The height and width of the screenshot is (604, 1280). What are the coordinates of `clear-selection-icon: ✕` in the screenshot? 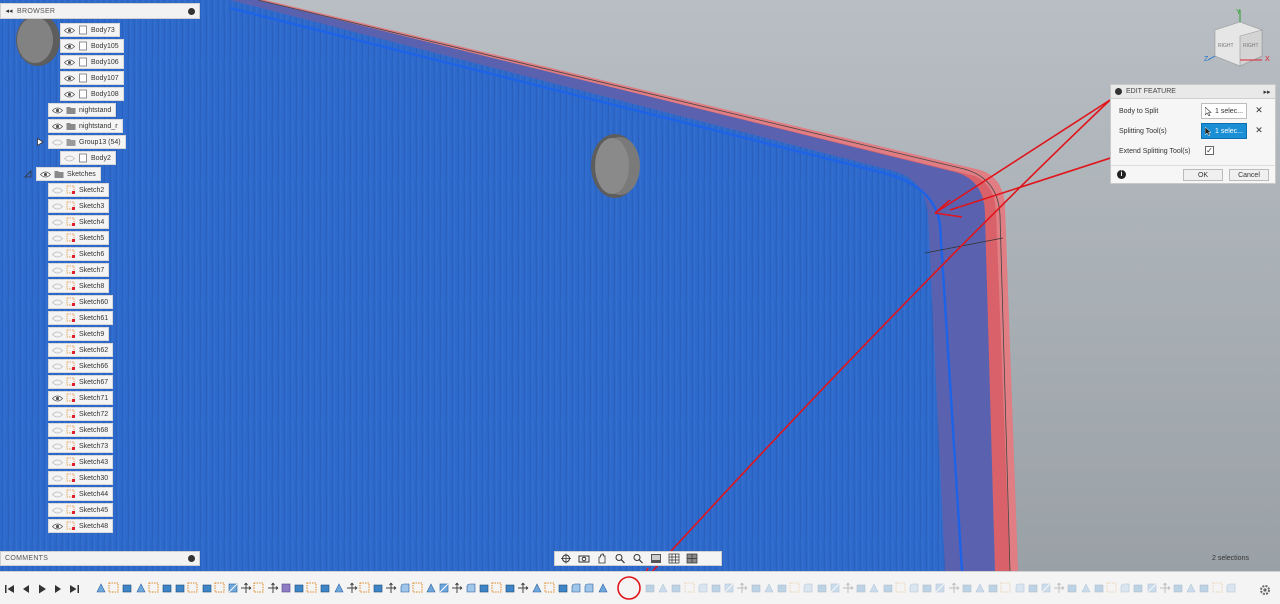 It's located at (1259, 130).